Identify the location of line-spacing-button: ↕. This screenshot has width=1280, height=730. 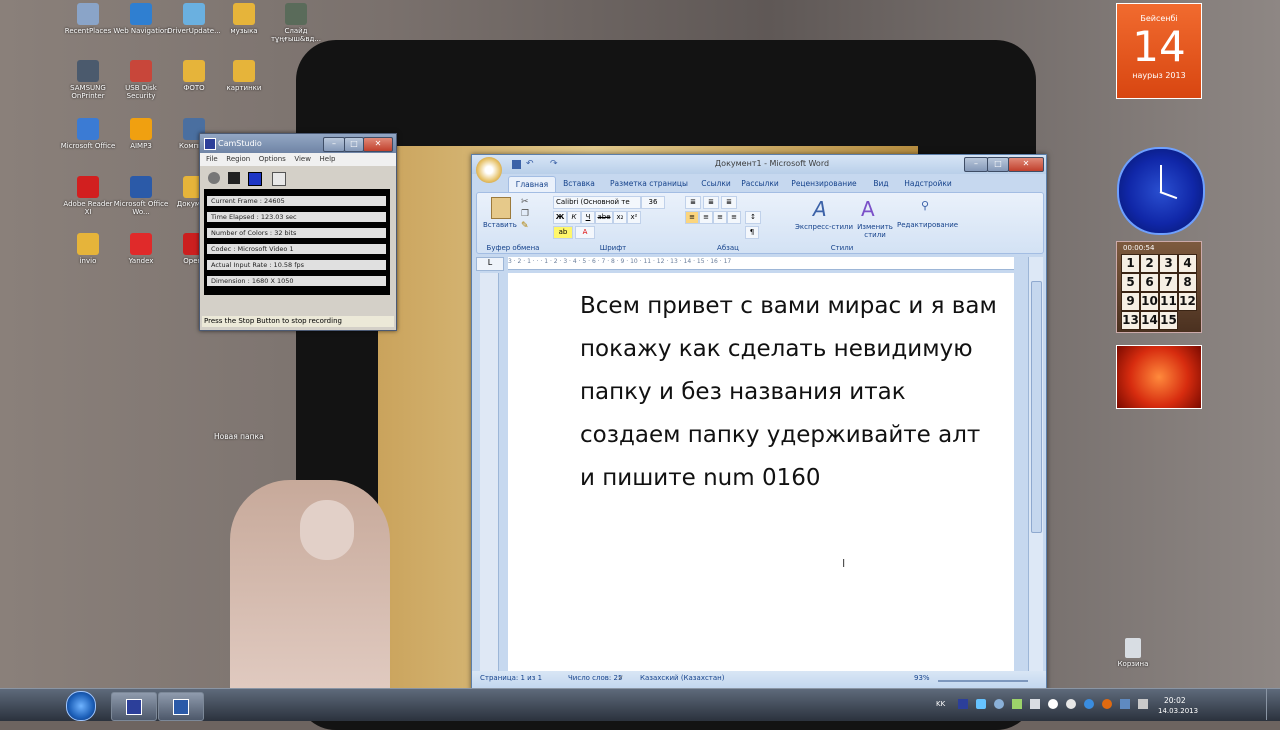
(753, 217).